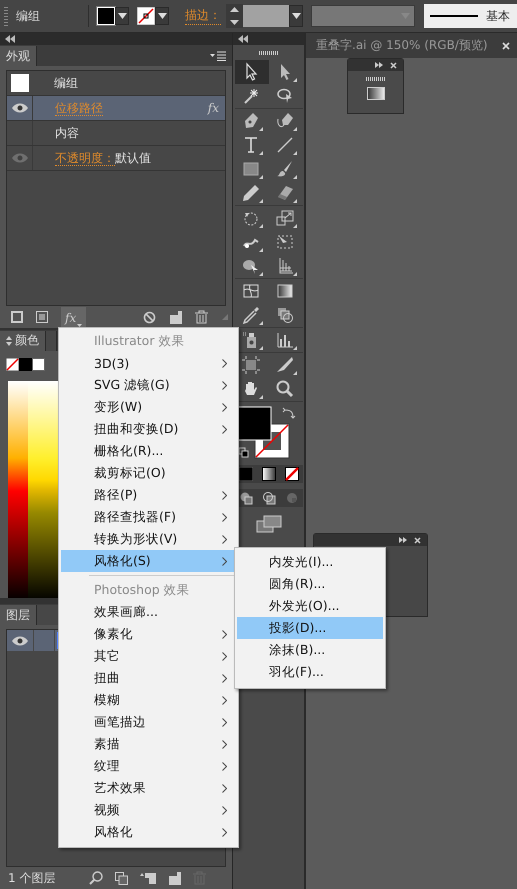 Image resolution: width=517 pixels, height=889 pixels. I want to click on panel-menu-icon, so click(218, 56).